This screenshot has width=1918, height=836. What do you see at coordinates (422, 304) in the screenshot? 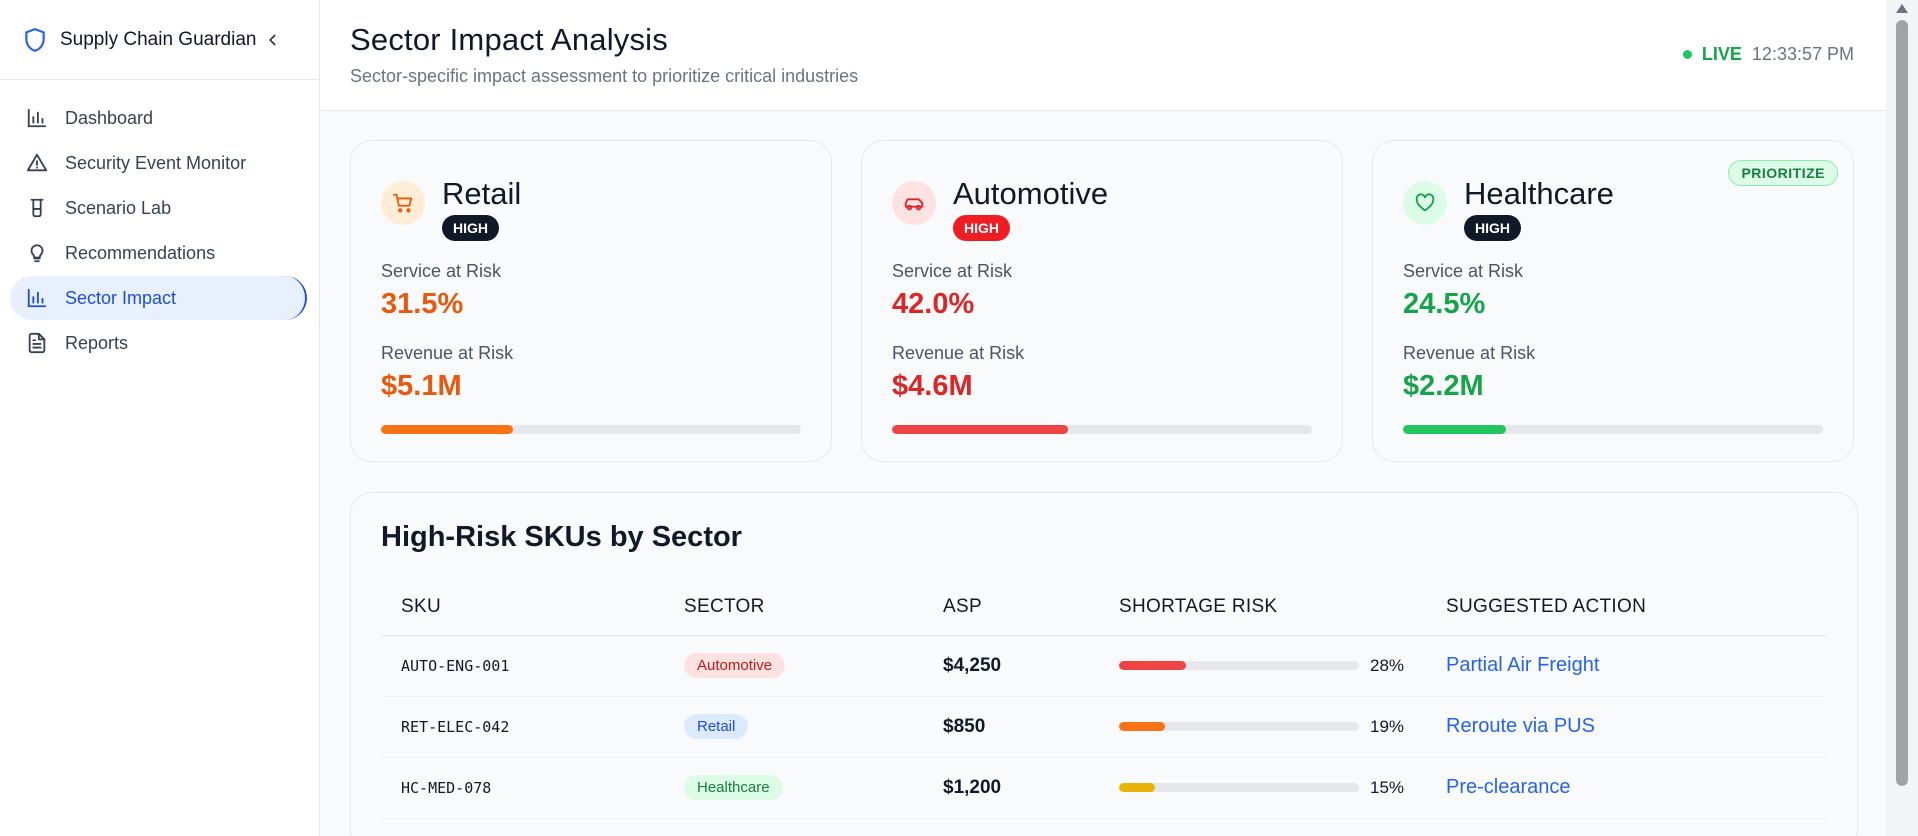
I see `service-at-risk-value: 31.5%` at bounding box center [422, 304].